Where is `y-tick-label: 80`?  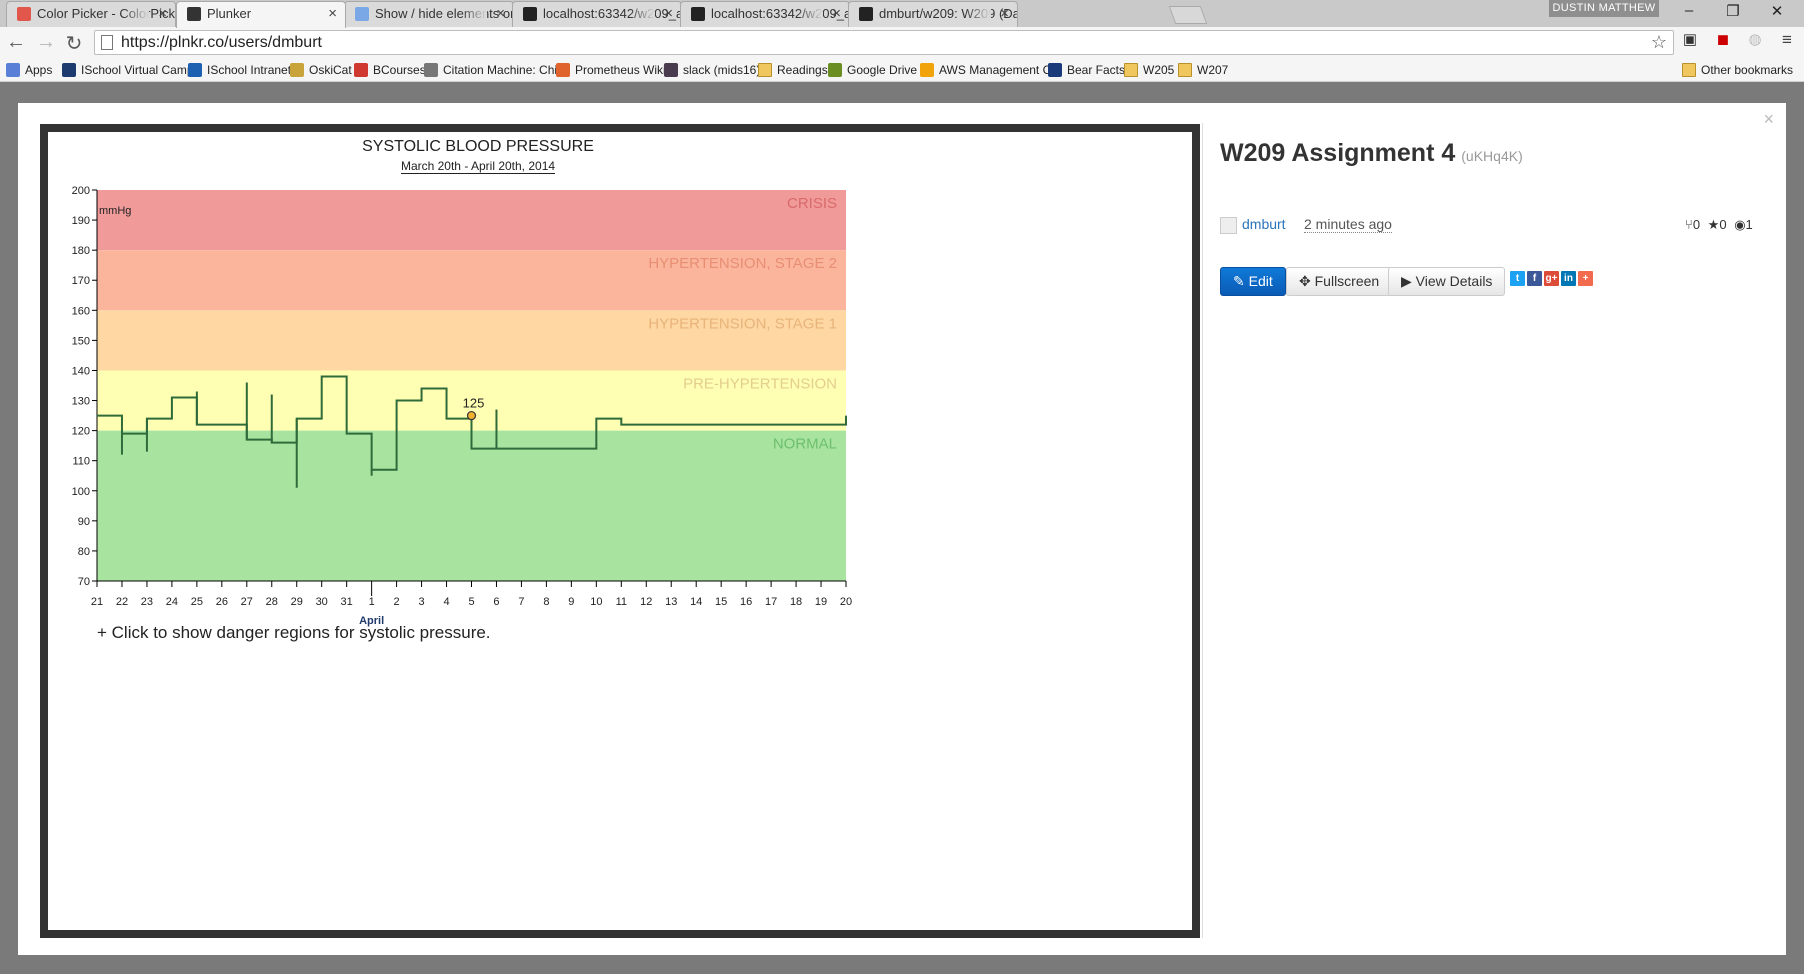 y-tick-label: 80 is located at coordinates (84, 552).